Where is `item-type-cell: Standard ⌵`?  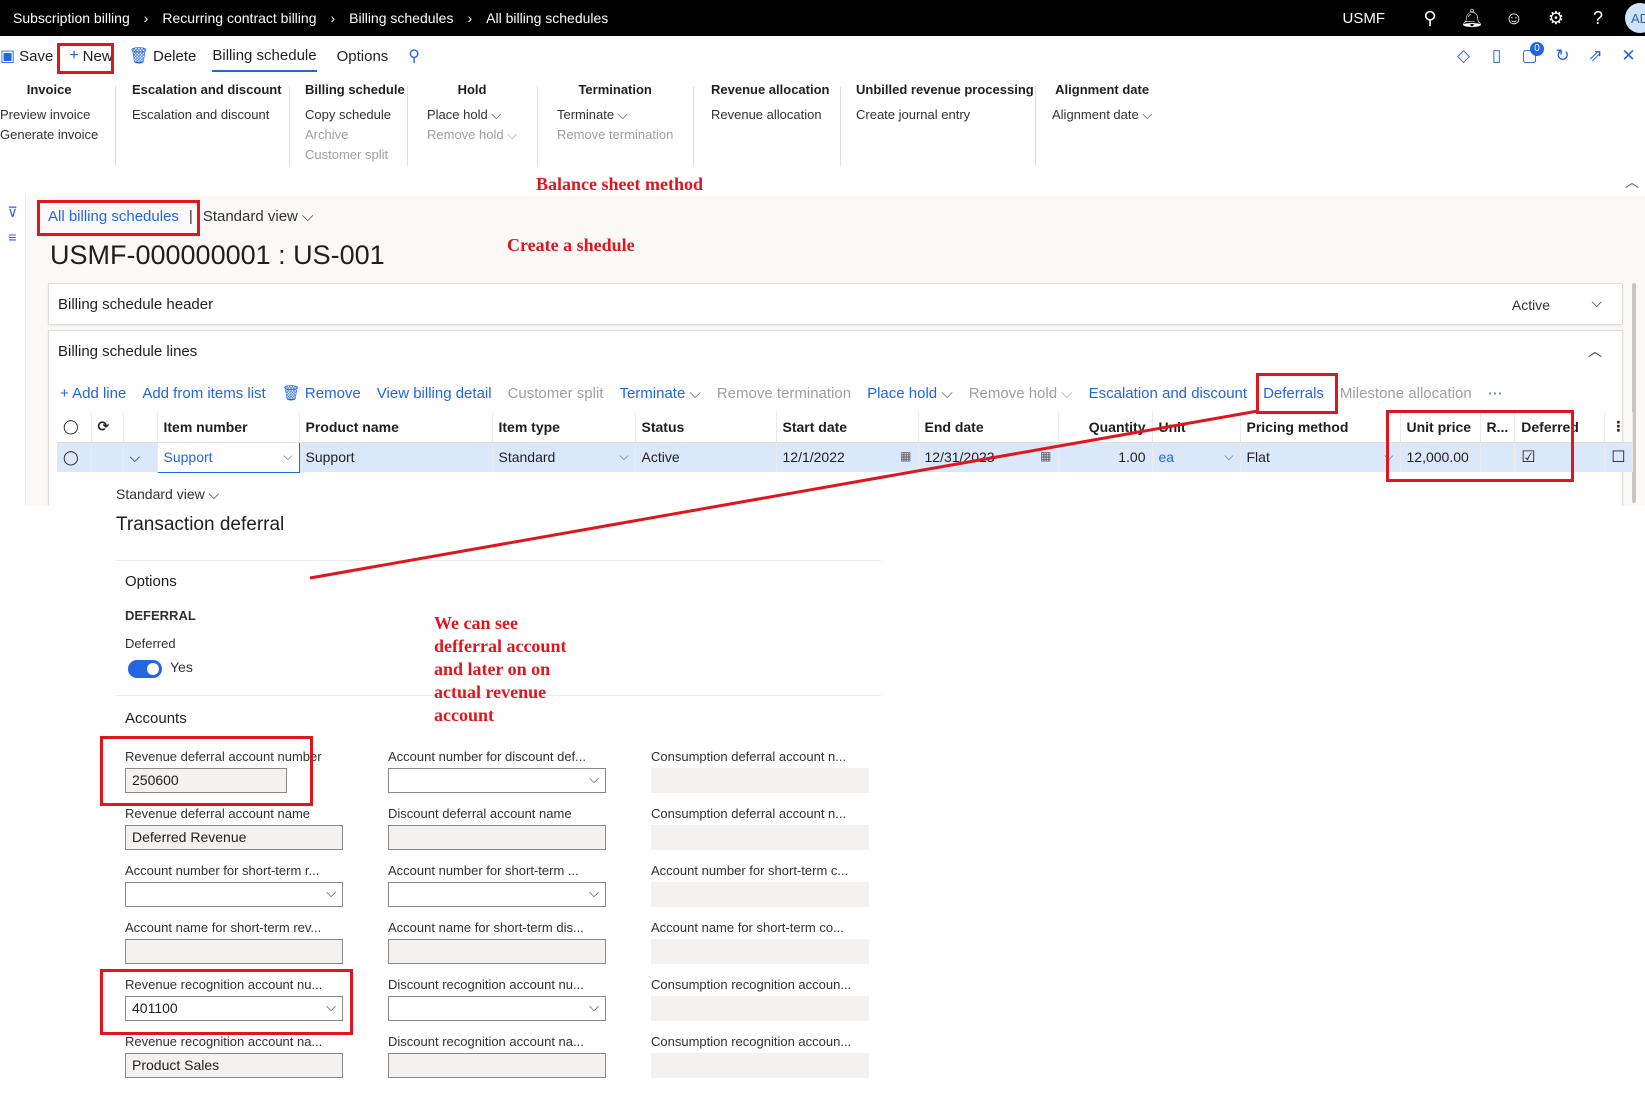
item-type-cell: Standard ⌵ is located at coordinates (564, 457).